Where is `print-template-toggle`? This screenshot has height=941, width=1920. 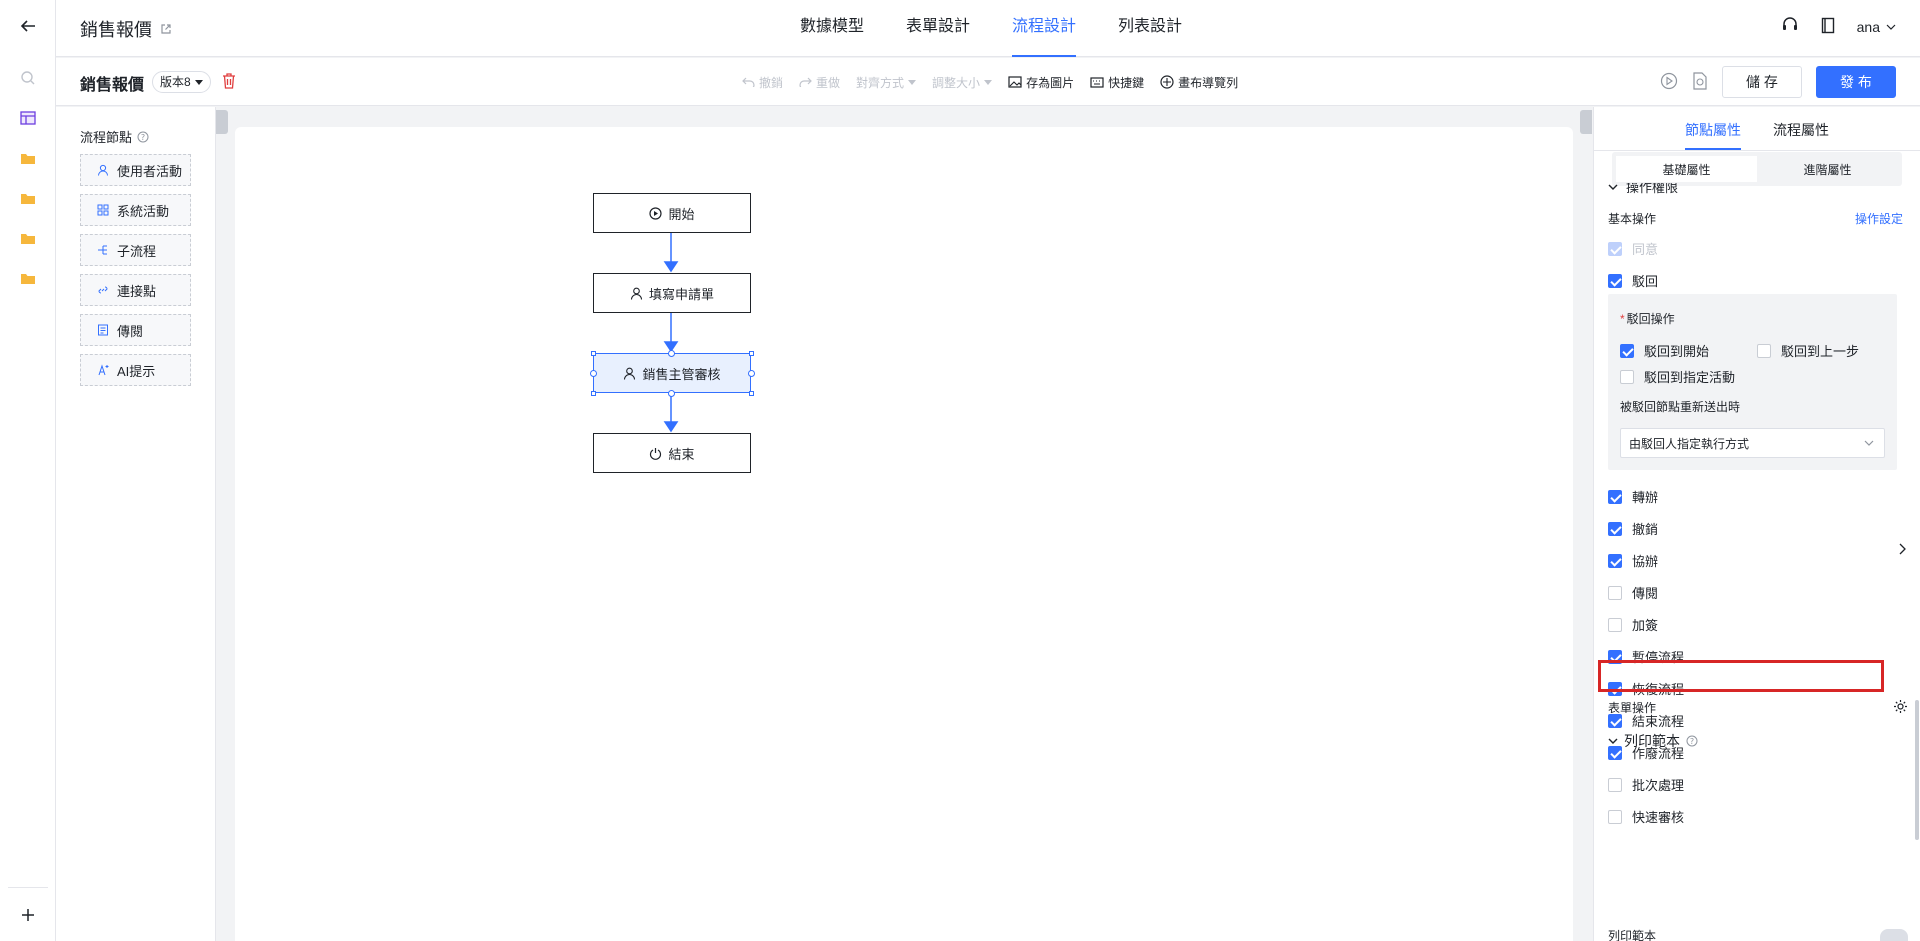 print-template-toggle is located at coordinates (1894, 935).